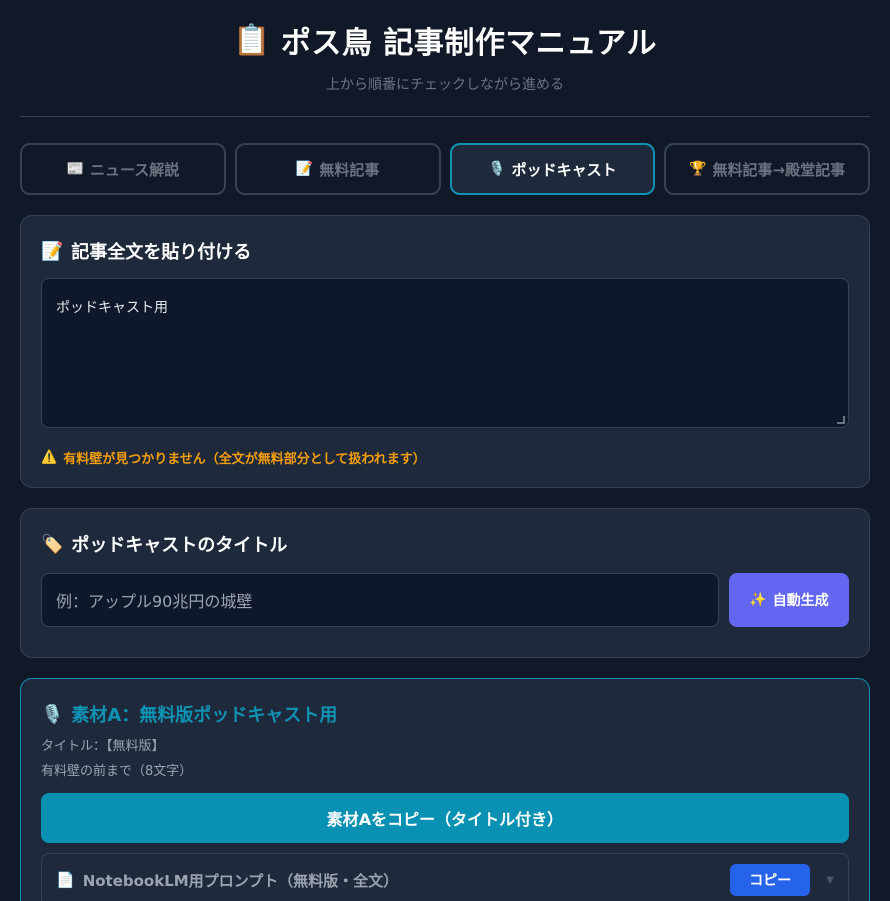 This screenshot has width=890, height=901. Describe the element at coordinates (252, 40) in the screenshot. I see `clipboard-icon: 📋` at that location.